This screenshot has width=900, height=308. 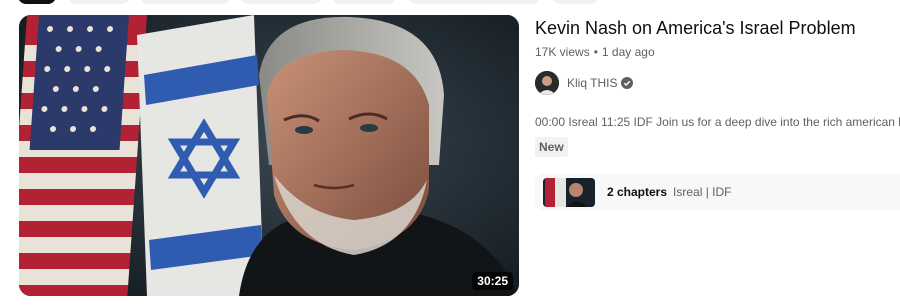 What do you see at coordinates (637, 192) in the screenshot?
I see `chapters-count: 2 chapters` at bounding box center [637, 192].